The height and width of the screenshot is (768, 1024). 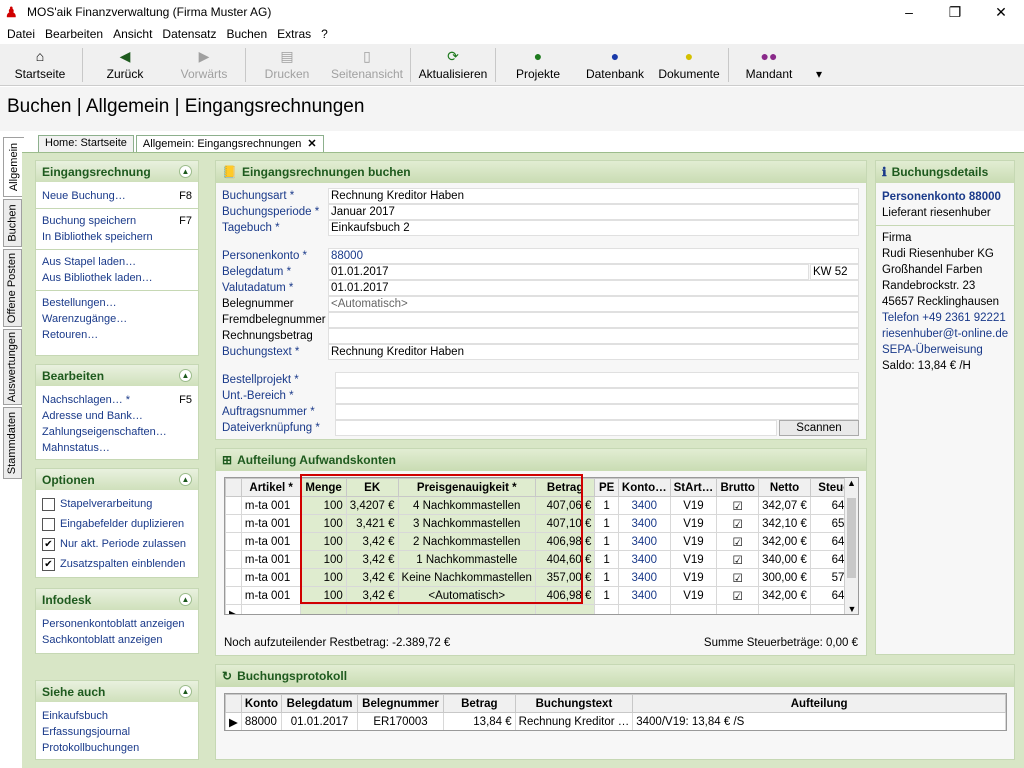 What do you see at coordinates (117, 716) in the screenshot?
I see `link-einkaufsbuch: Einkaufsbuch` at bounding box center [117, 716].